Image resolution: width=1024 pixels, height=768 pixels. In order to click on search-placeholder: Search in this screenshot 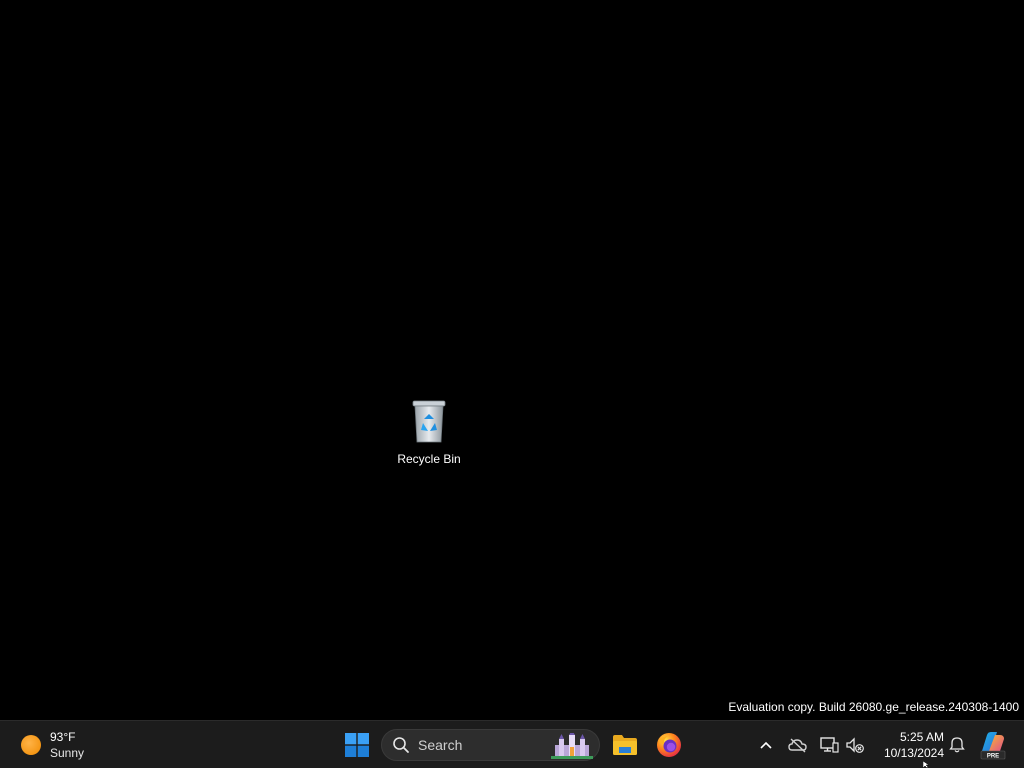, I will do `click(440, 745)`.